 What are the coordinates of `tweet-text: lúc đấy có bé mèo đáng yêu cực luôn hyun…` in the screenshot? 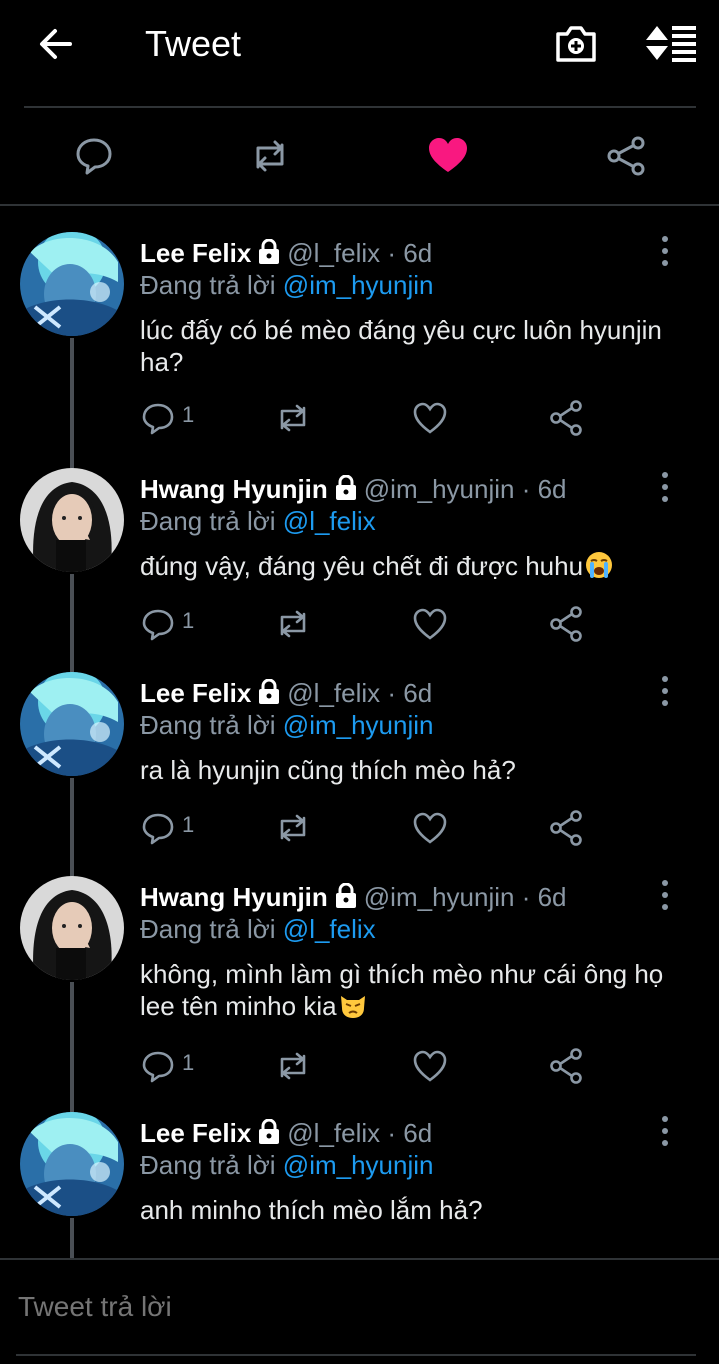 It's located at (401, 346).